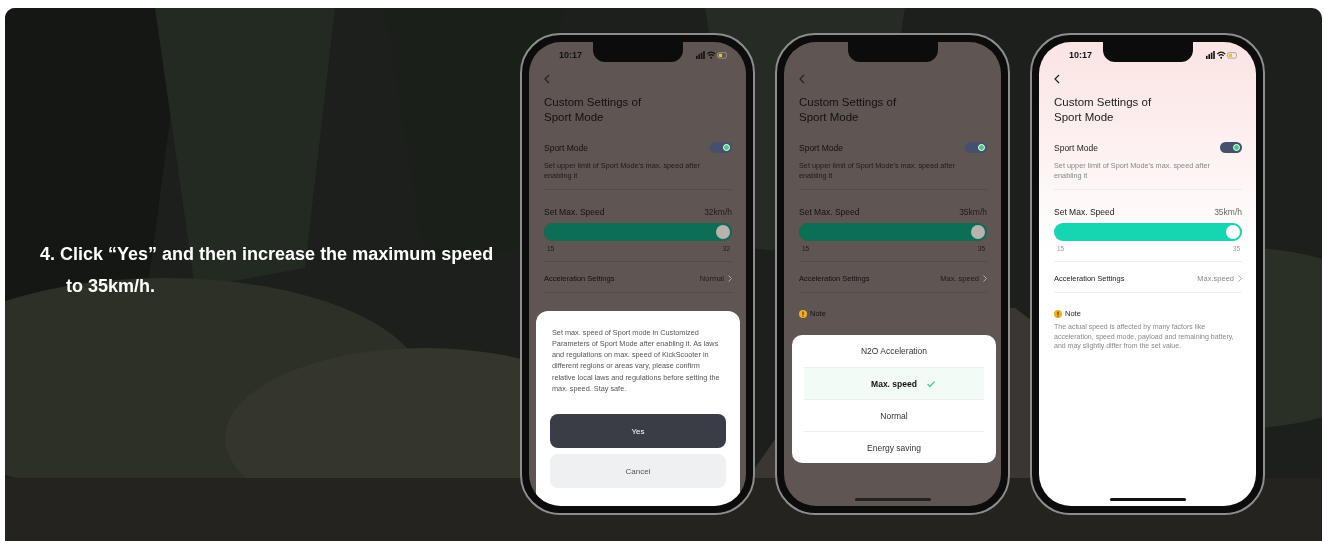 This screenshot has width=1324, height=541. I want to click on option-label: N2O Acceleration, so click(894, 351).